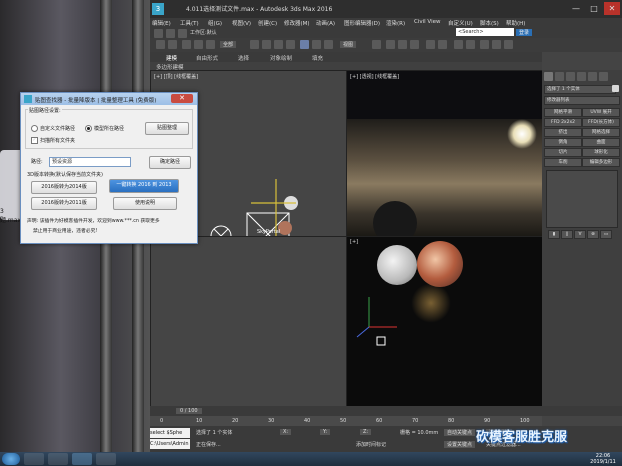 This screenshot has width=622, height=466. I want to click on taskbar-app-3dsmax, so click(82, 459).